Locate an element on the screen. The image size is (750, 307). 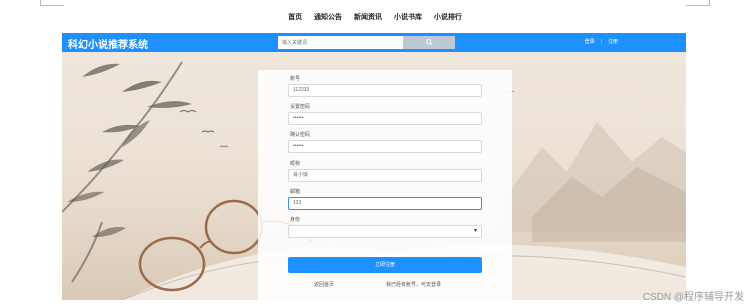
account-label: 账号 is located at coordinates (295, 79).